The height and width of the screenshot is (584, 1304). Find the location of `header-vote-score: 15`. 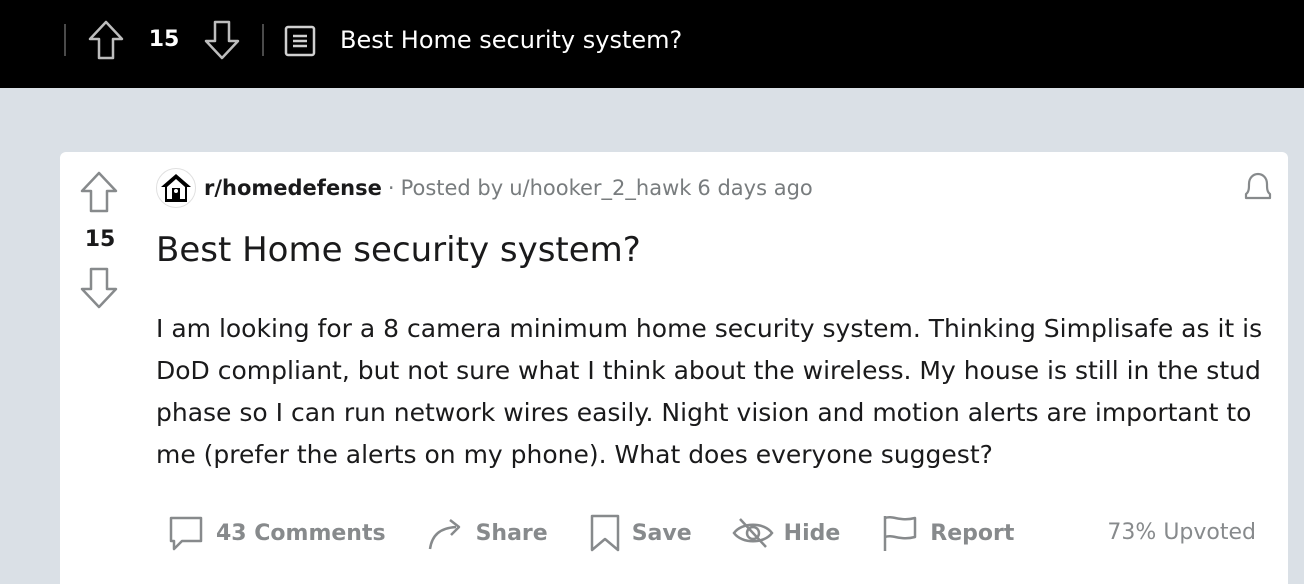

header-vote-score: 15 is located at coordinates (164, 39).